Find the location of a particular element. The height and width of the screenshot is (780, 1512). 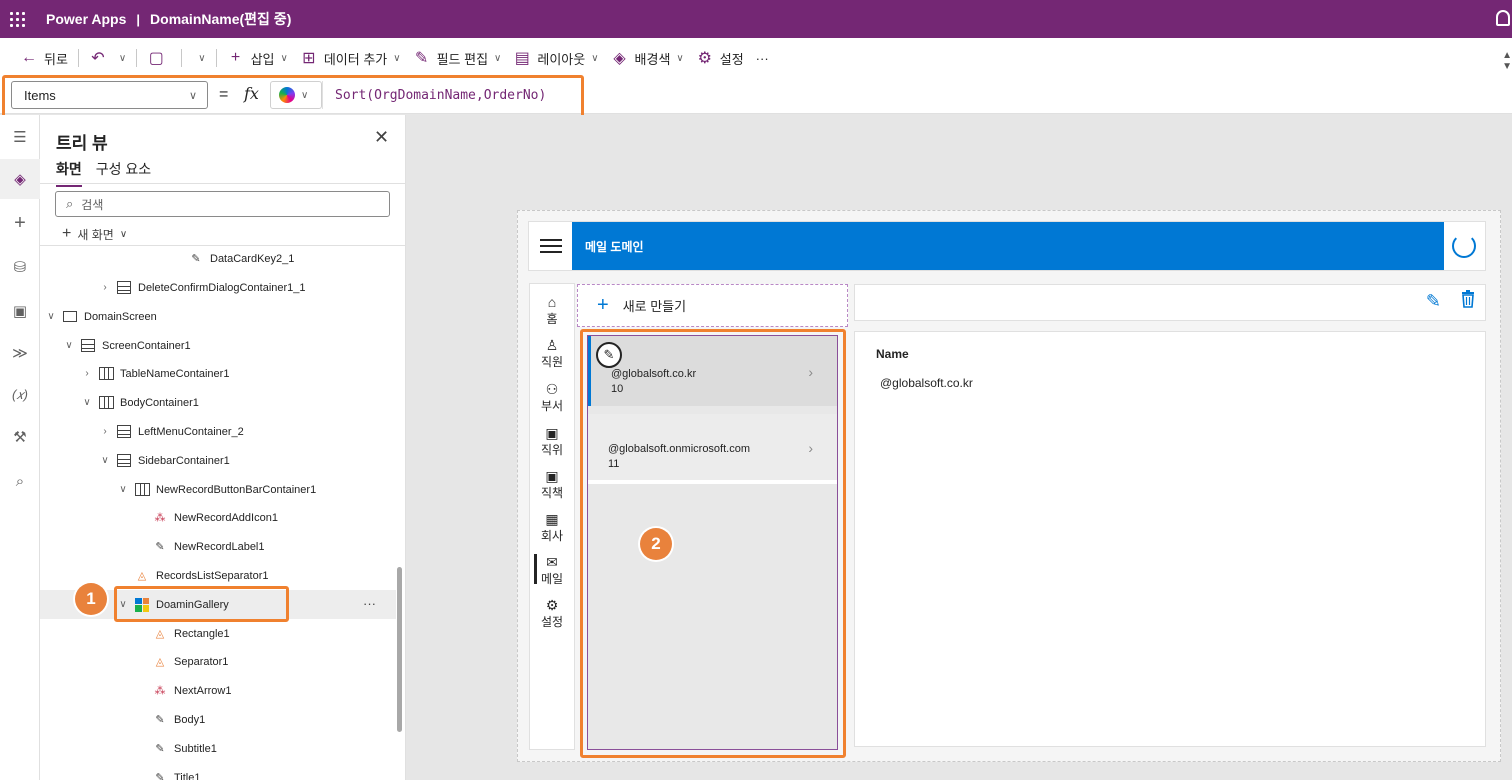

power-automate-icon: ≫ is located at coordinates (20, 353).